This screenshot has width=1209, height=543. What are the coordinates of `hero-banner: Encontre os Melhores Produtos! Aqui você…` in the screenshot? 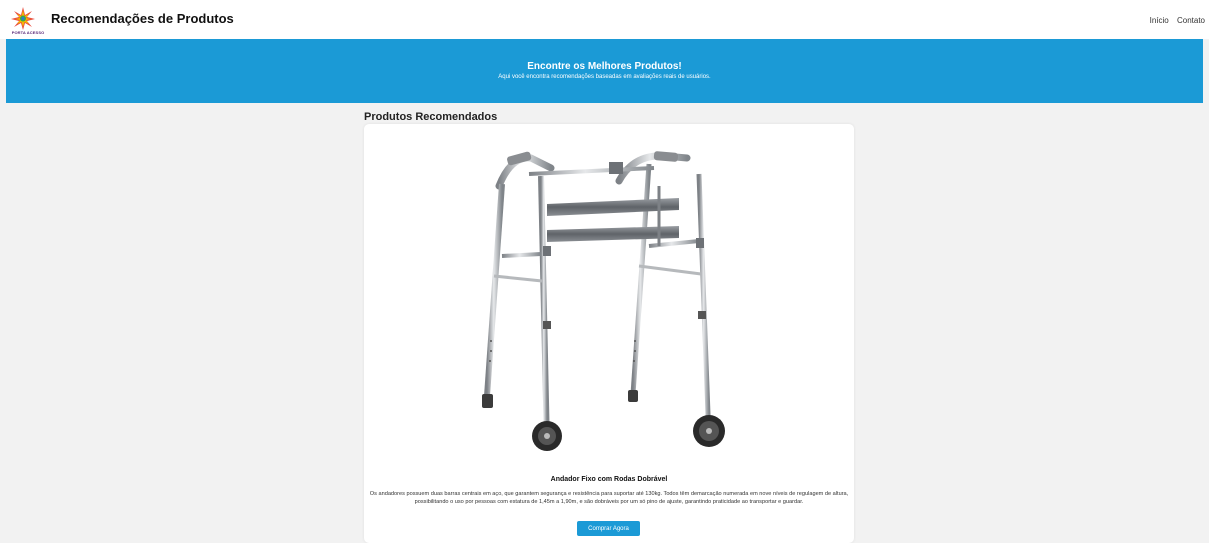 It's located at (604, 71).